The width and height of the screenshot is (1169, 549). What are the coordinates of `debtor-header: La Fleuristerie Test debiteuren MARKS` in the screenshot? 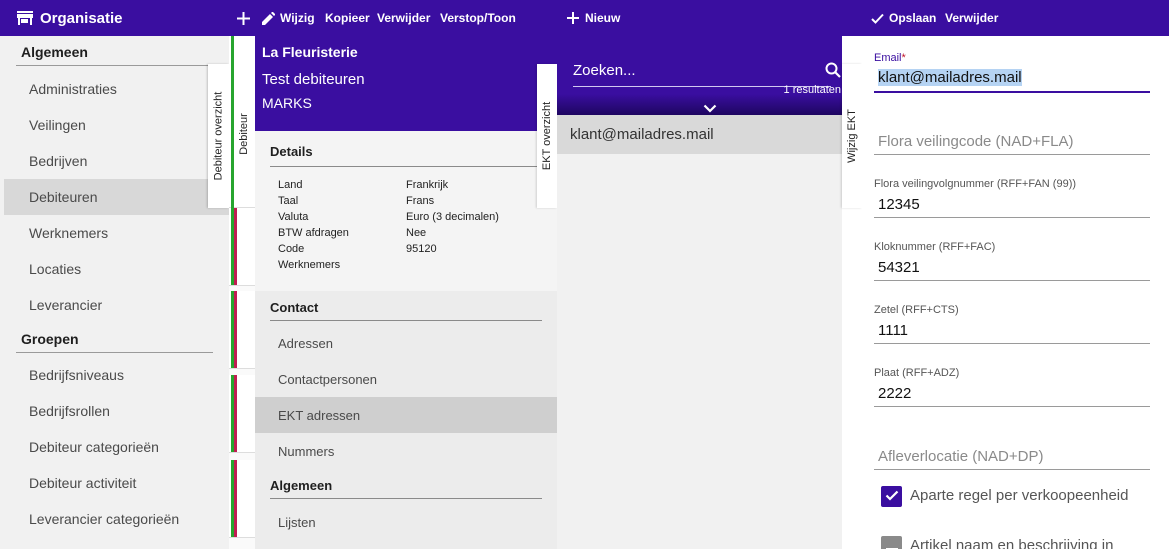 It's located at (406, 83).